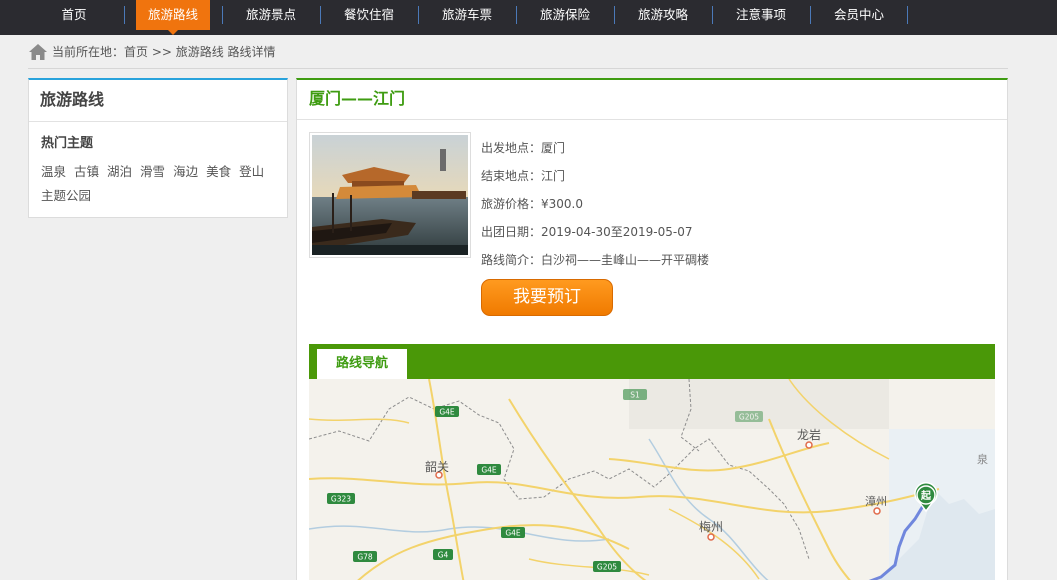 Image resolution: width=1057 pixels, height=580 pixels. I want to click on nav-item-home: 首页, so click(74, 15).